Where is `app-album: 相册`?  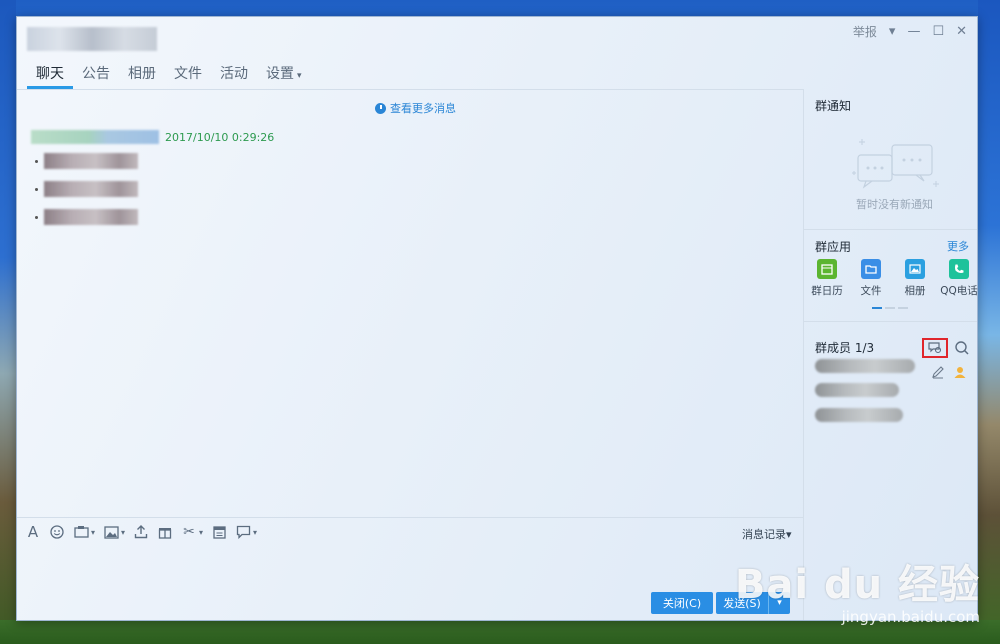 app-album: 相册 is located at coordinates (915, 278).